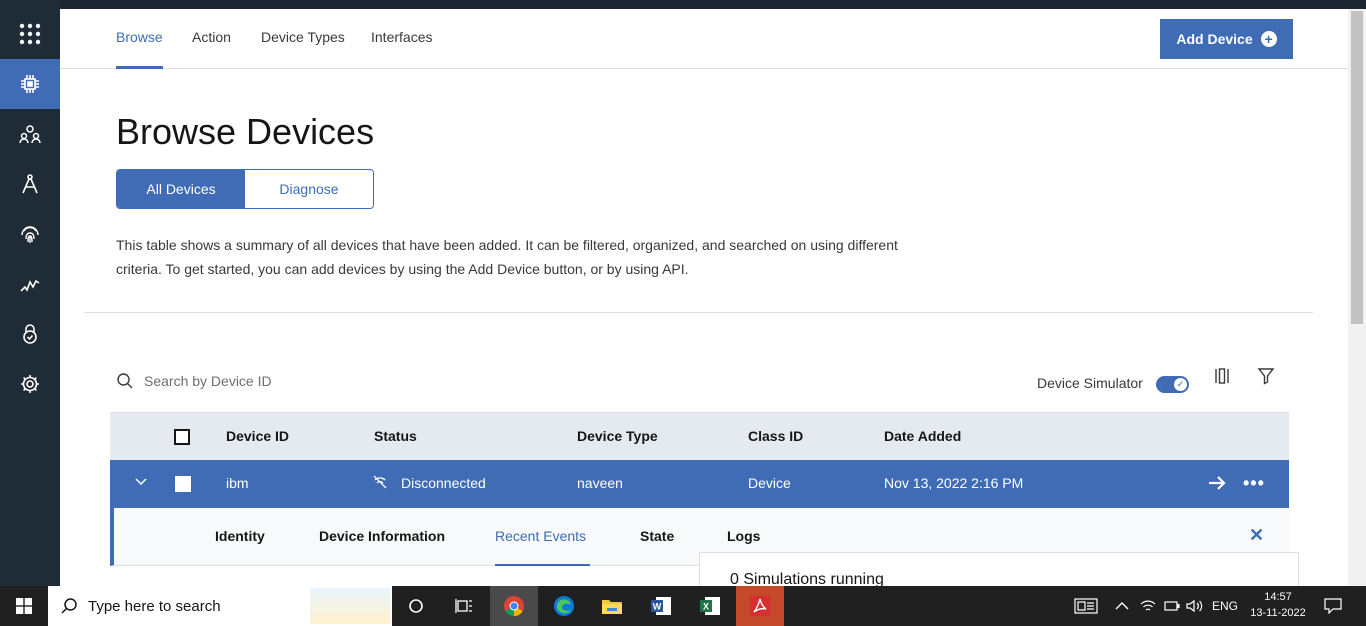 This screenshot has width=1366, height=626. I want to click on wifi-icon, so click(1148, 606).